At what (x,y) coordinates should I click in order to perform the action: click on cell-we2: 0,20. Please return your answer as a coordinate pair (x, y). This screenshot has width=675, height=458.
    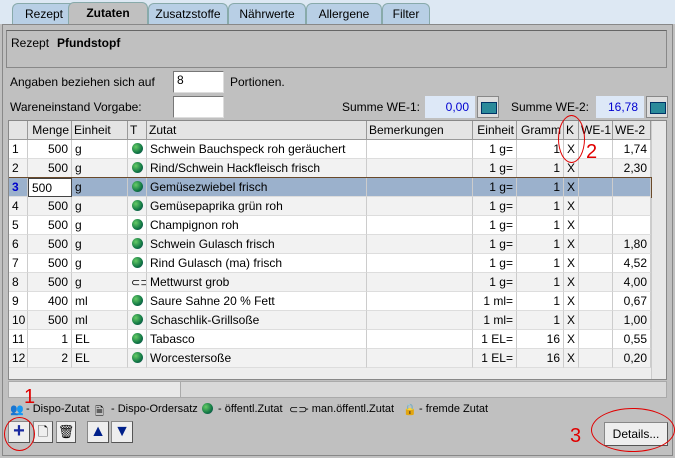
    Looking at the image, I should click on (632, 358).